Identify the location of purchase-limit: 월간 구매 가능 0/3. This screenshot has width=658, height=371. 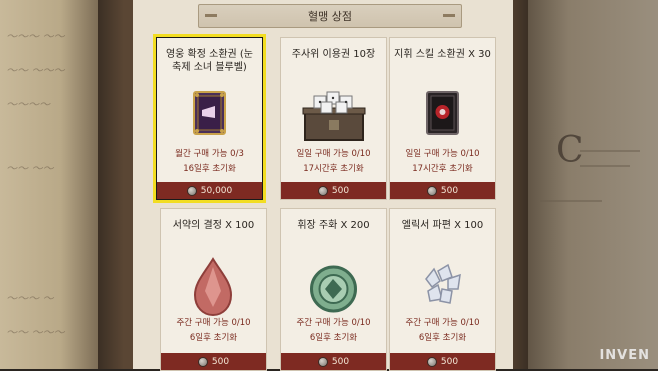
(209, 154).